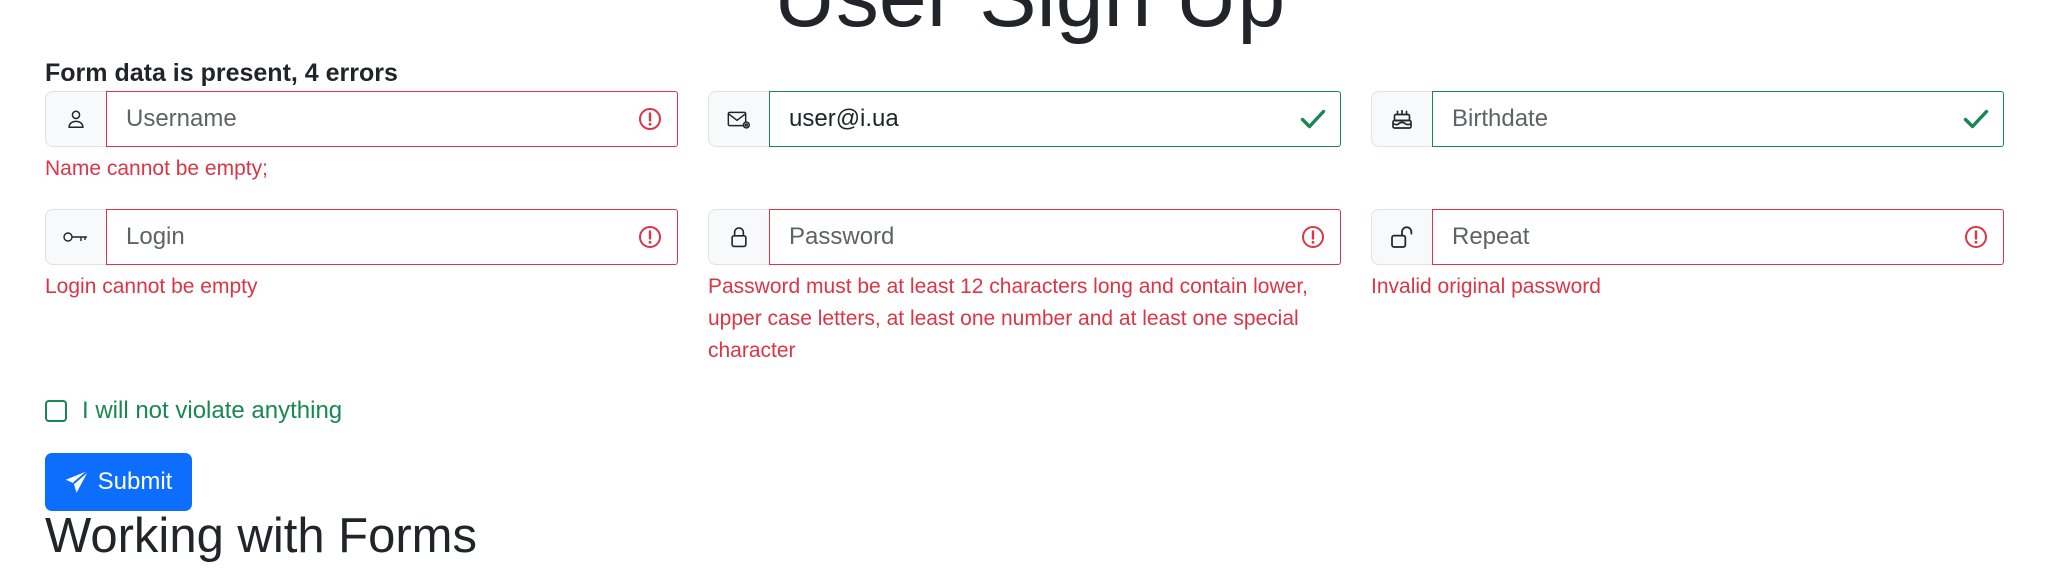 This screenshot has width=2059, height=570. I want to click on unlock-icon, so click(1401, 237).